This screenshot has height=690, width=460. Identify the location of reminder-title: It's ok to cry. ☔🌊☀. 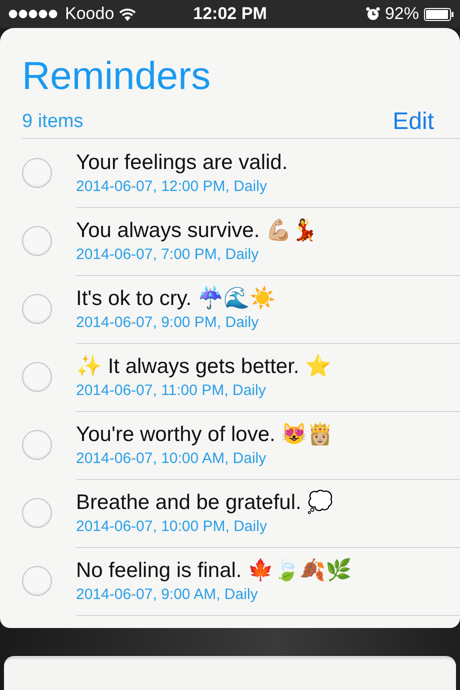
(176, 298).